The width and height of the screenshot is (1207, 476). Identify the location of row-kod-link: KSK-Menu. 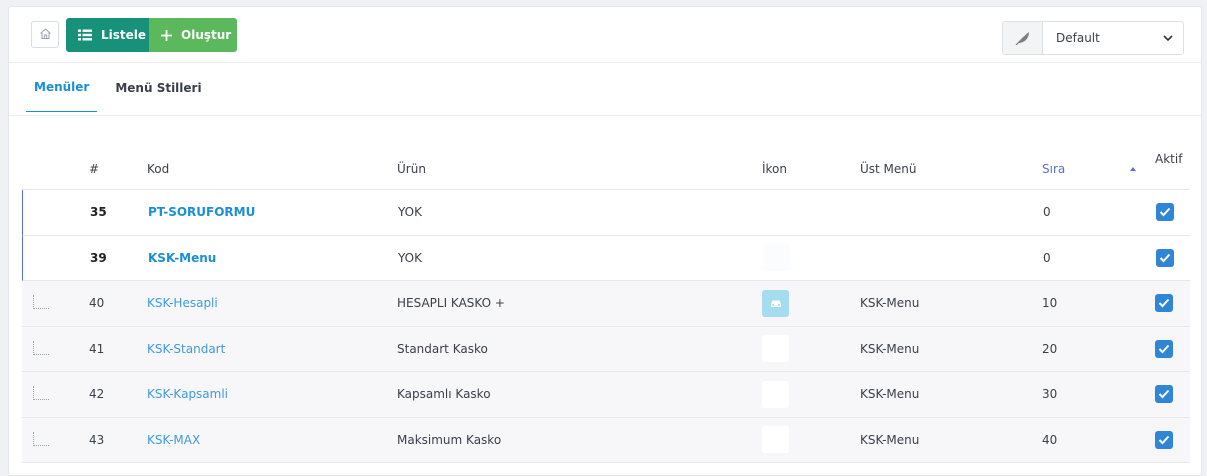
(182, 258).